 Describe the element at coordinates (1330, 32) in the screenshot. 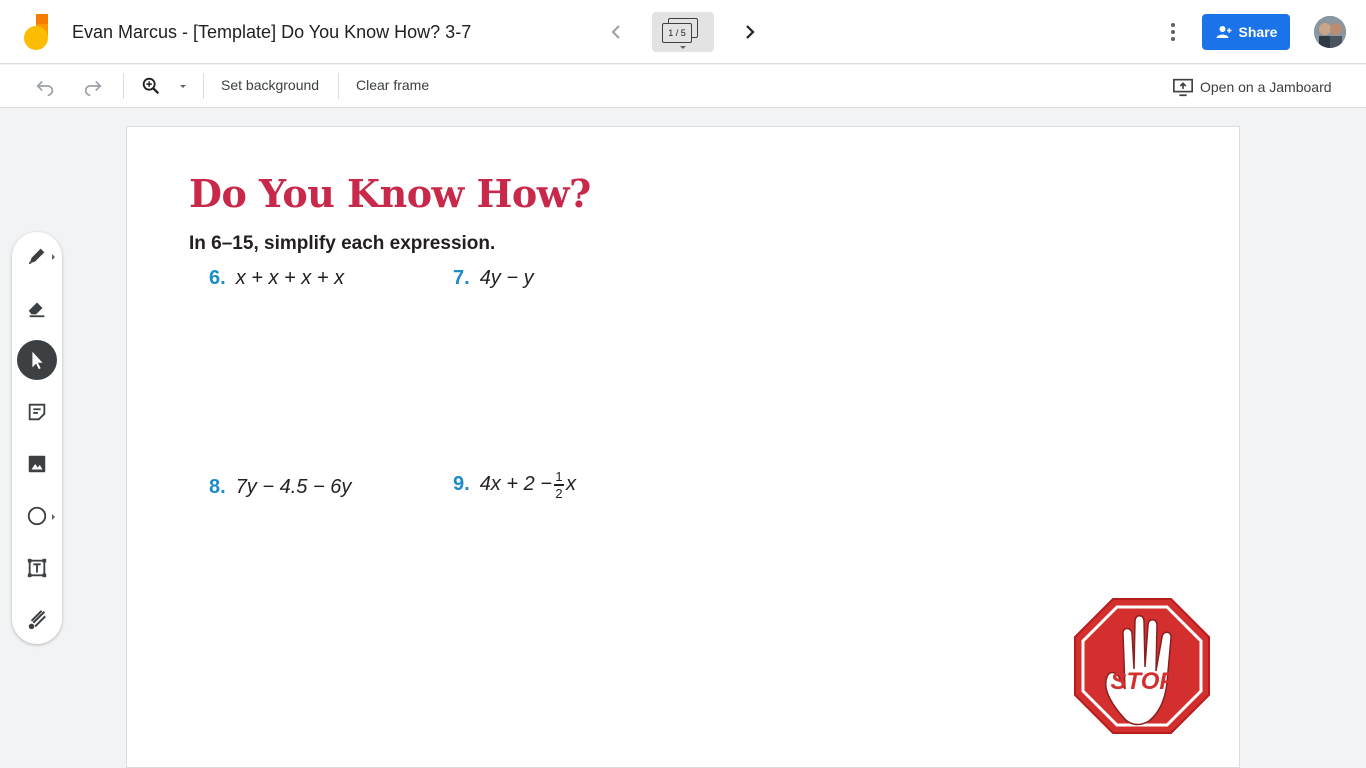

I see `avatar` at that location.